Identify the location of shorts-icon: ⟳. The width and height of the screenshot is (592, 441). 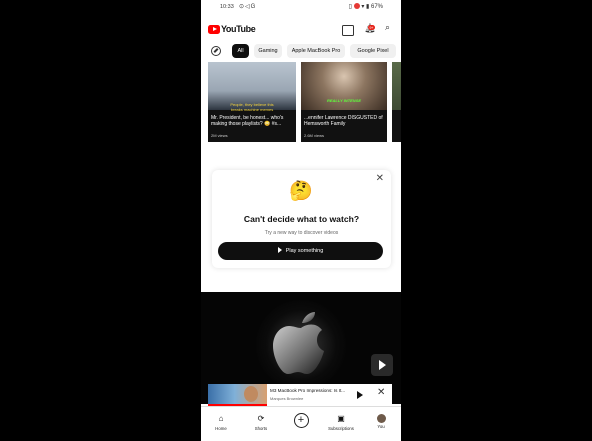
(261, 418).